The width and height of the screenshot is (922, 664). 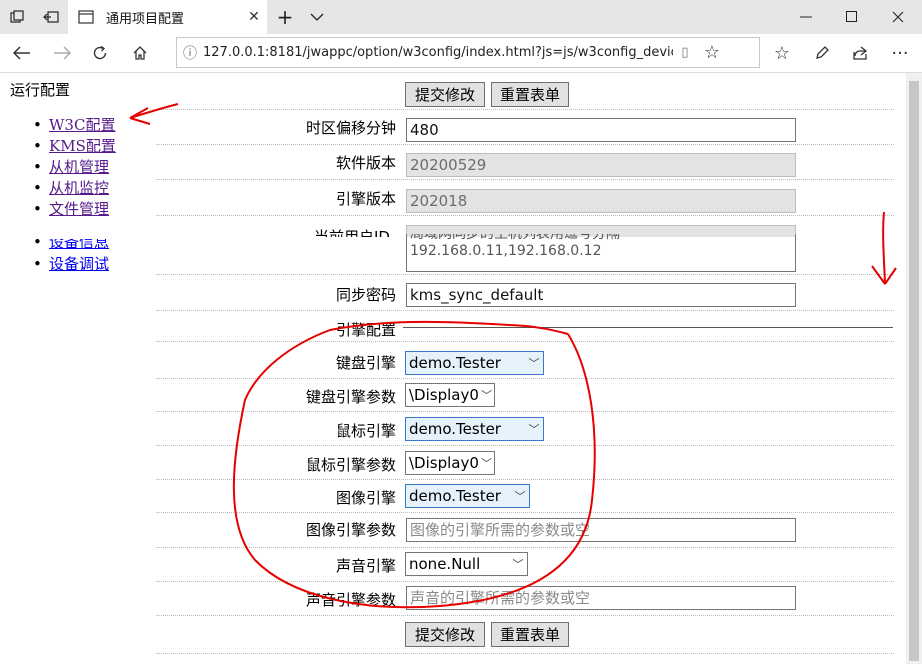 I want to click on mouse-engine-select: demo.Tester ﹀, so click(x=474, y=429).